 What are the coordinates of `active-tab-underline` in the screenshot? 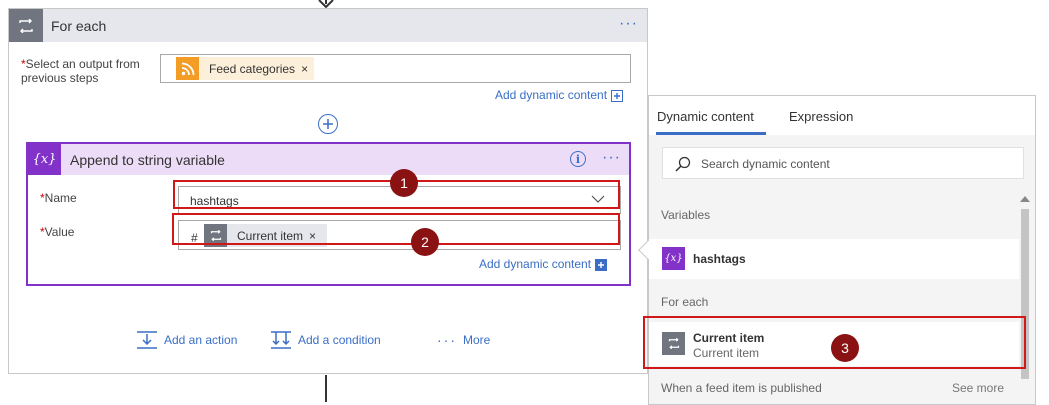 It's located at (711, 133).